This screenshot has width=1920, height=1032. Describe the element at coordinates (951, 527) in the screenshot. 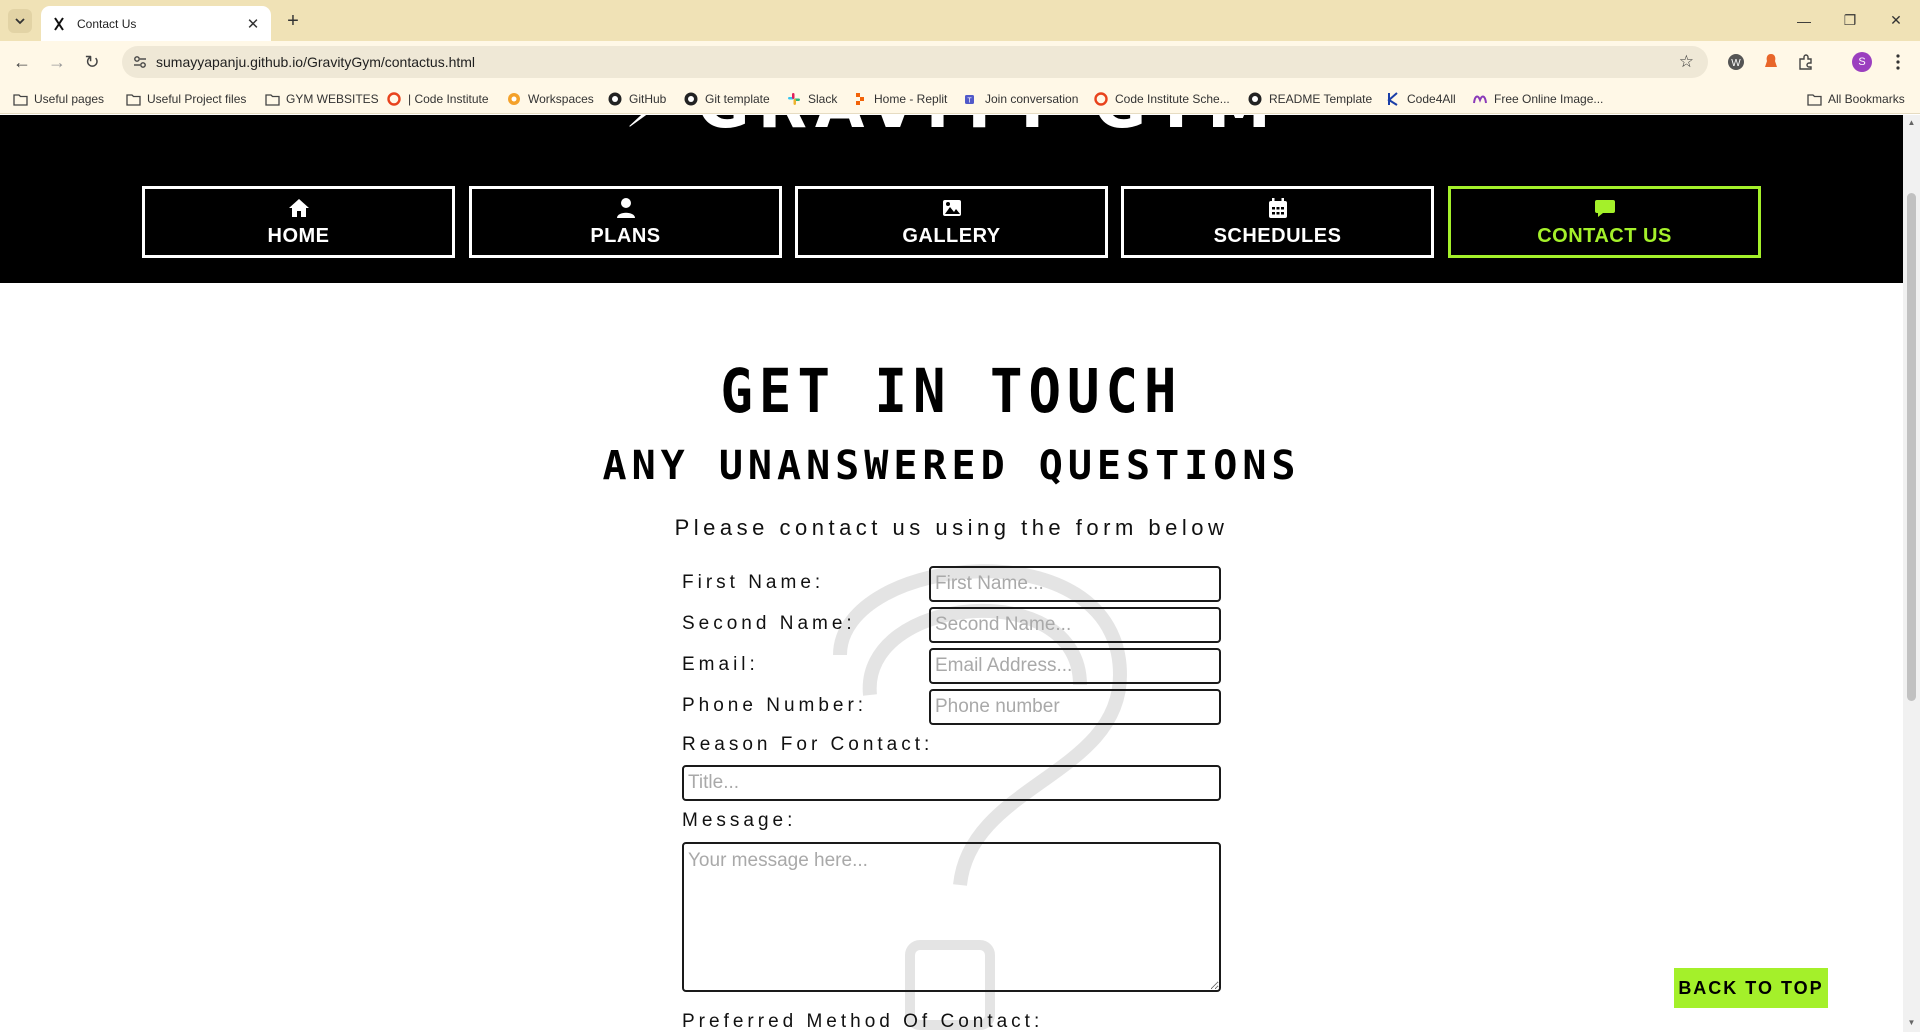

I see `form-intro-text: Please contact us using the form below` at that location.